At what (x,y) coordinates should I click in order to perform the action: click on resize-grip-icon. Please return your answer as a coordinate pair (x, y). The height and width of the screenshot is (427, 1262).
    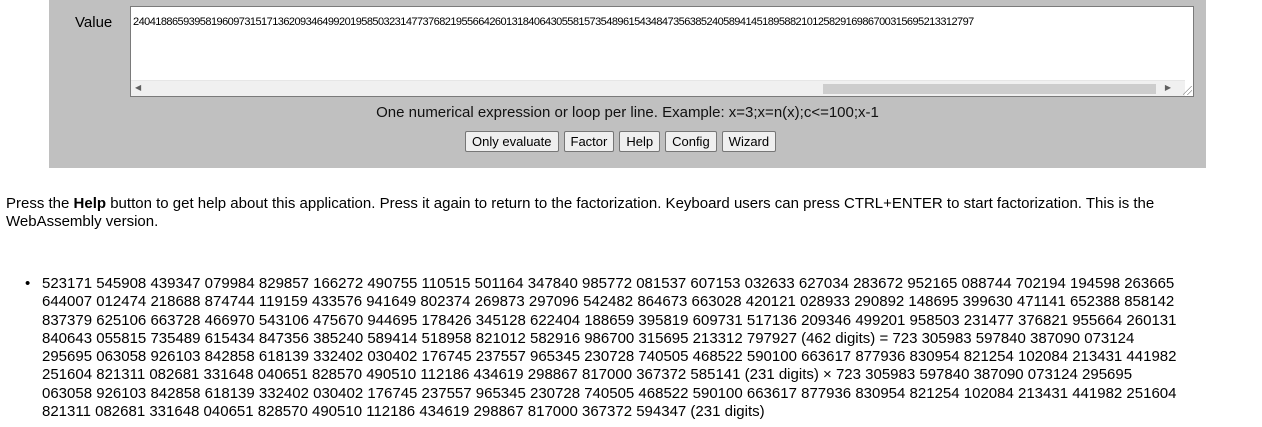
    Looking at the image, I should click on (1187, 90).